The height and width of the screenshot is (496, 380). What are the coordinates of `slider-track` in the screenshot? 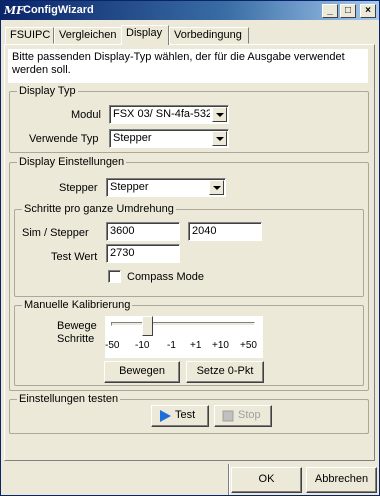 It's located at (183, 324).